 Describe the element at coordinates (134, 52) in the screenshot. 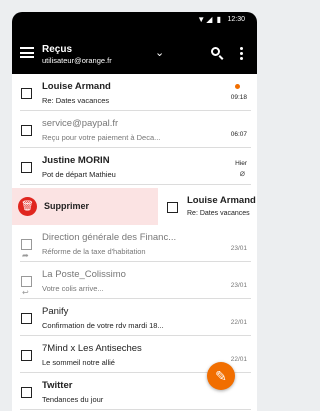

I see `toolbar: Reçus utilisateur@orange.fr ⌄` at that location.